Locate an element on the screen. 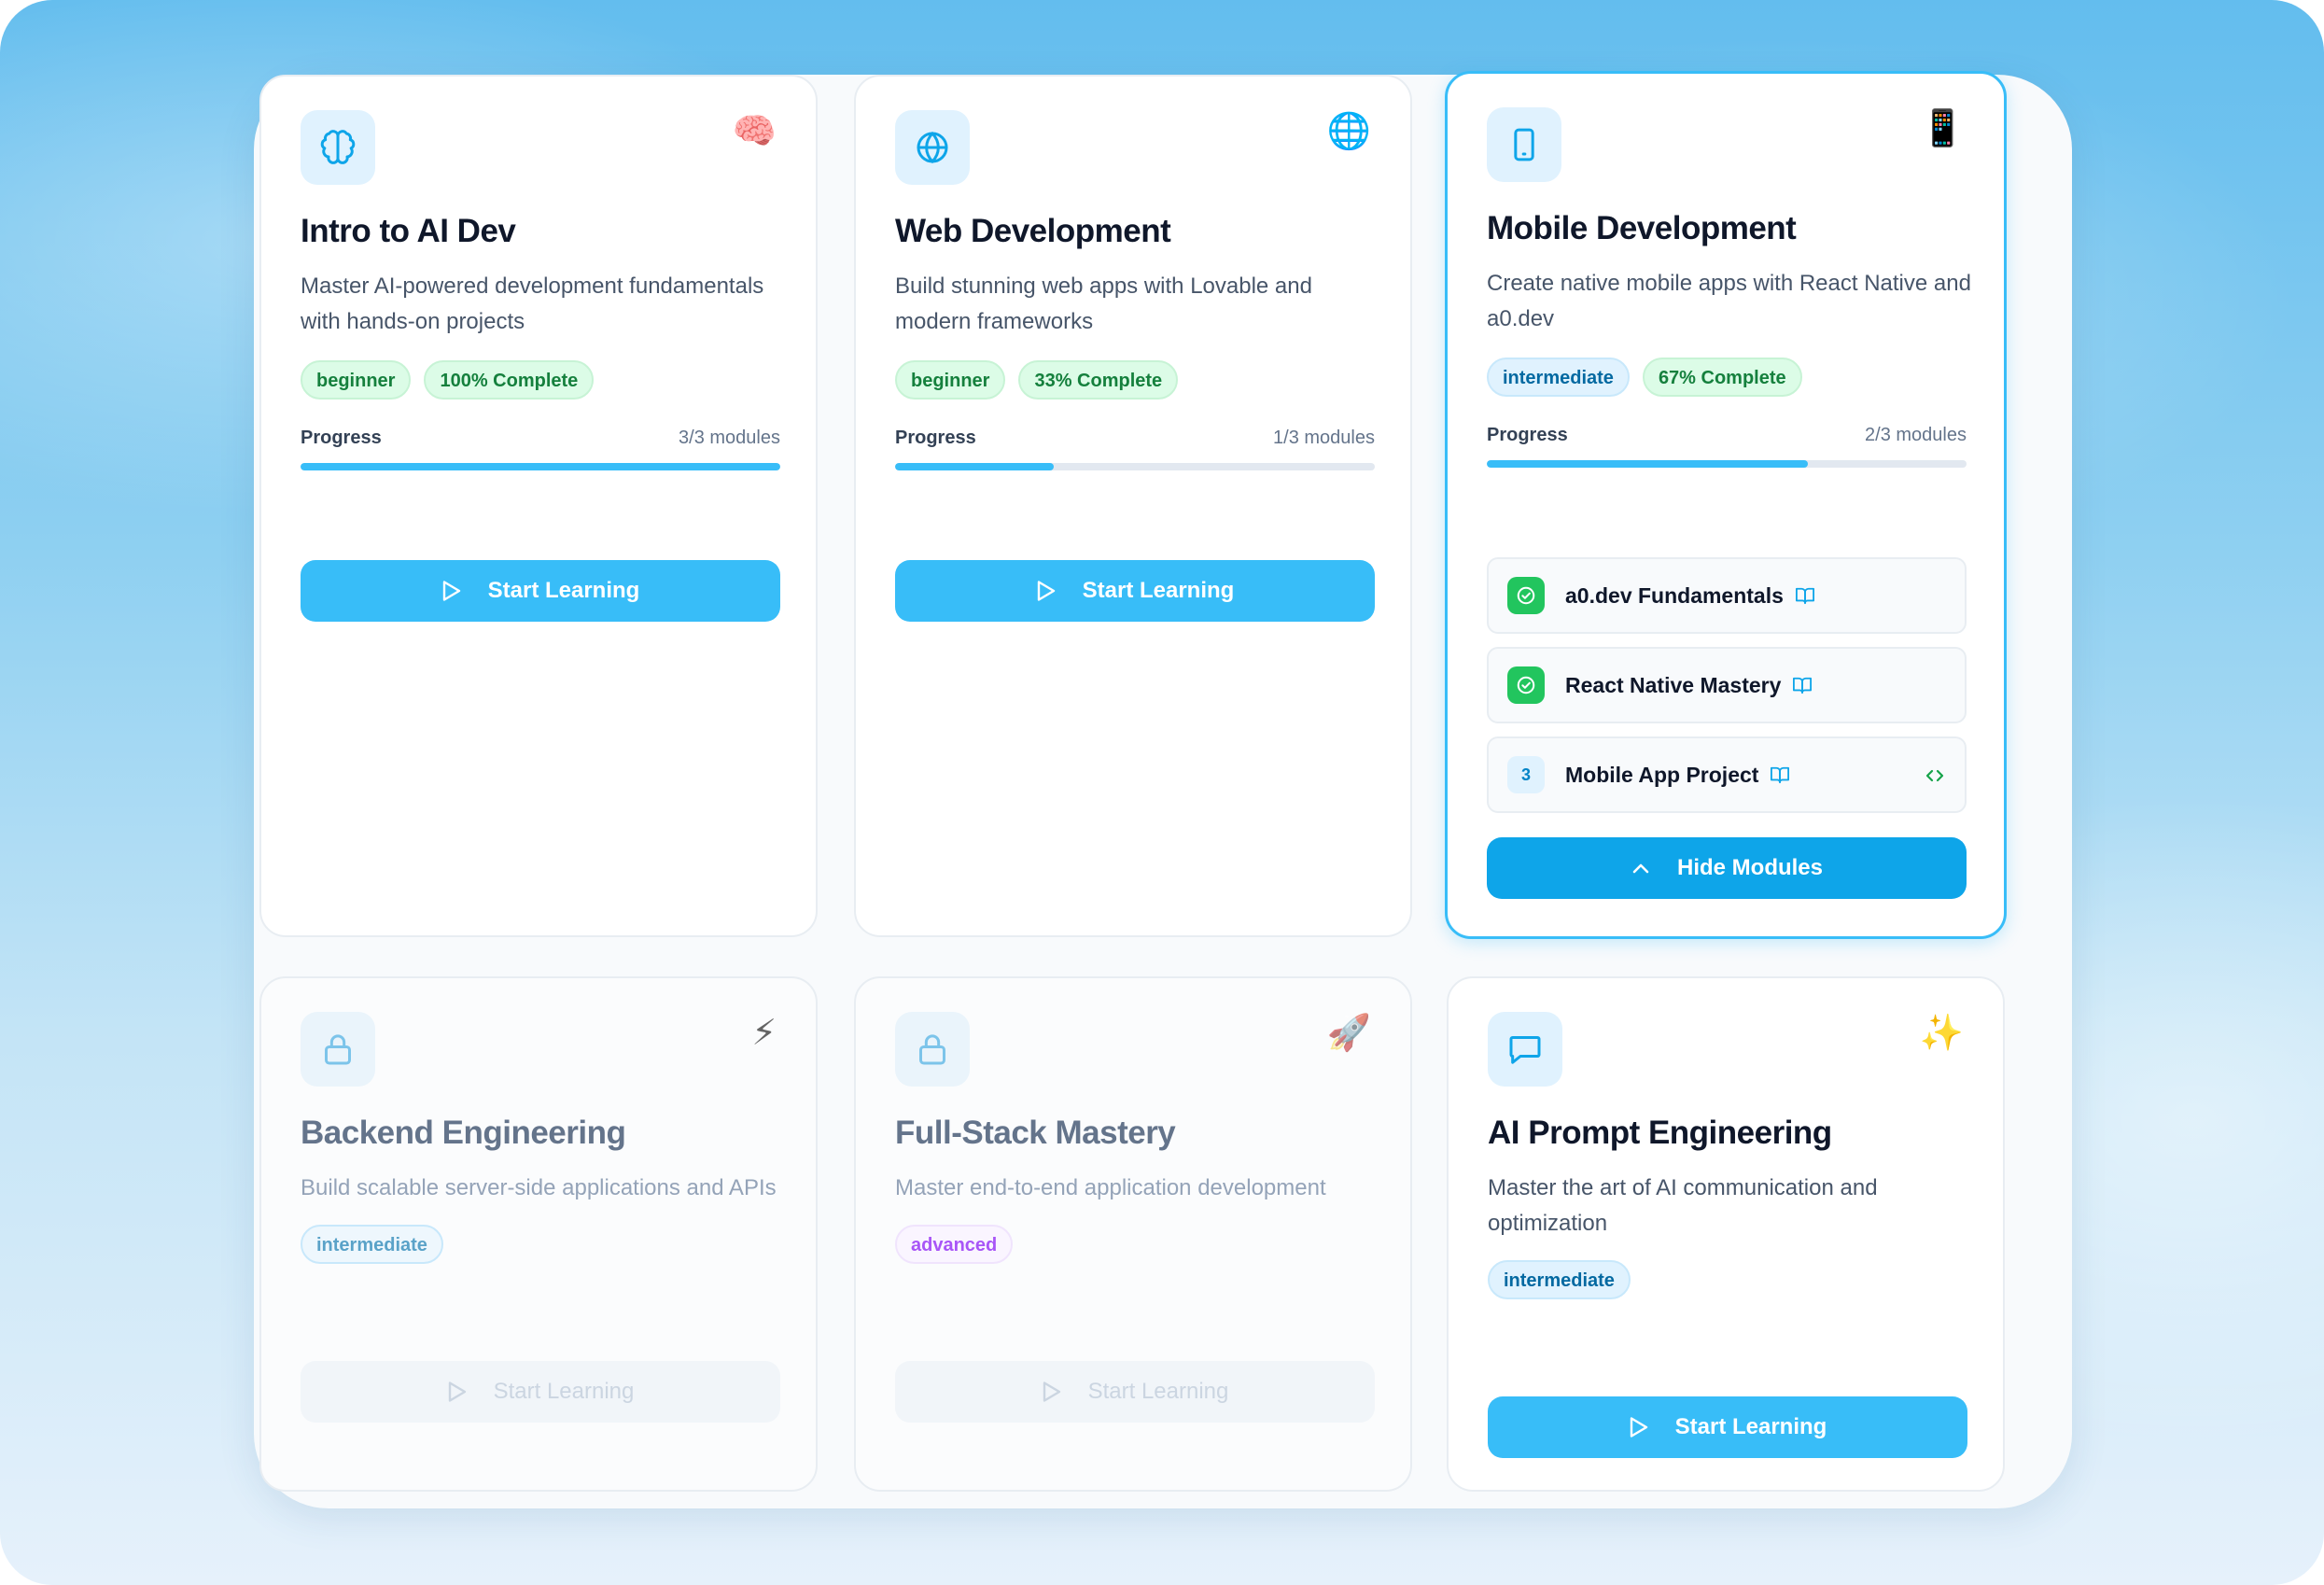 This screenshot has width=2324, height=1585. module-number: 3 is located at coordinates (1526, 774).